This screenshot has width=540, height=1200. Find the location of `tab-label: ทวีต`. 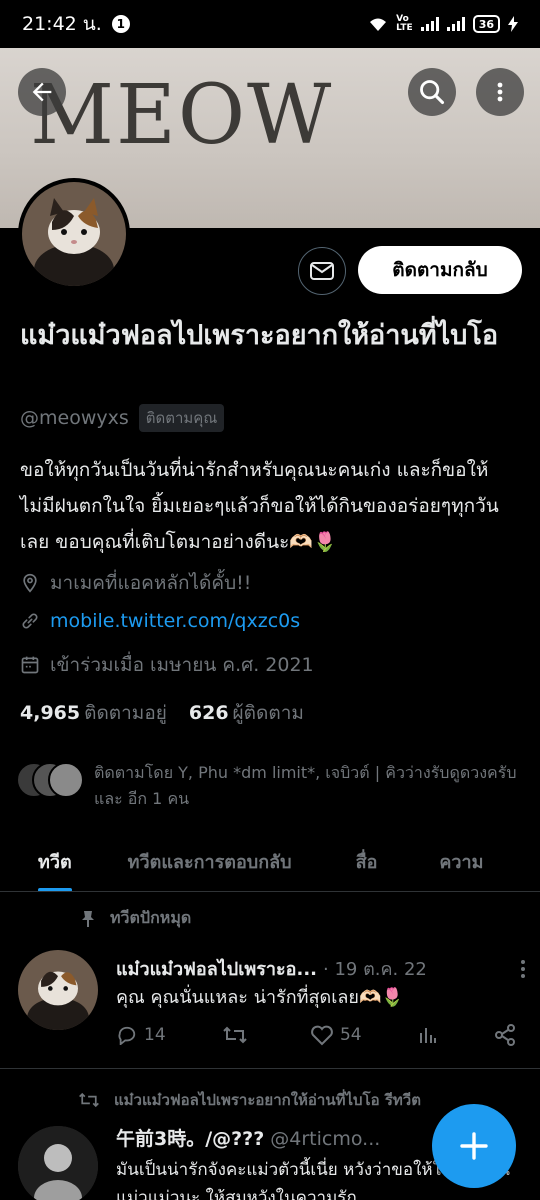

tab-label: ทวีต is located at coordinates (55, 862).